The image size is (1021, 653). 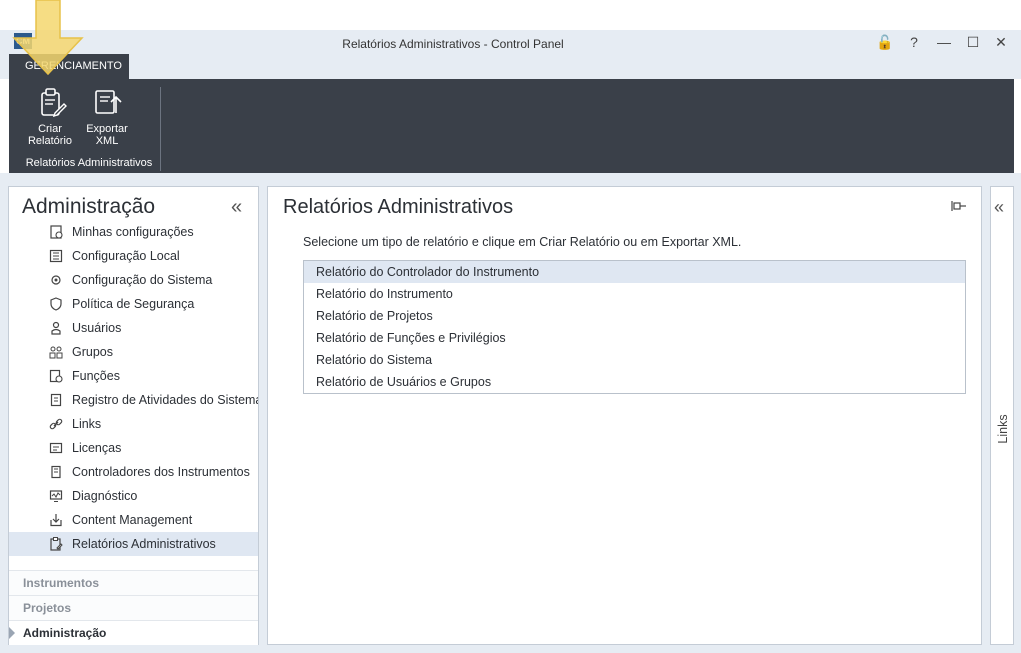 I want to click on ribbon-tab-strip, so click(x=510, y=68).